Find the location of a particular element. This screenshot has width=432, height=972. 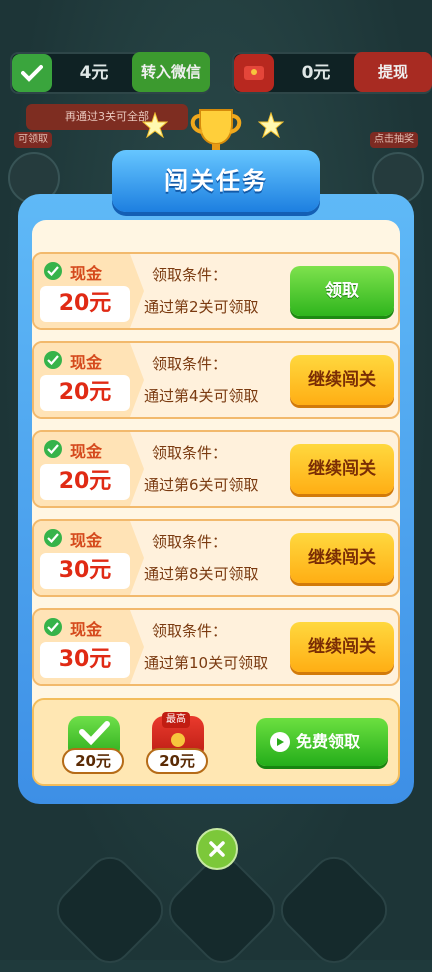

cash-pill: 0元 提现 is located at coordinates (332, 73).